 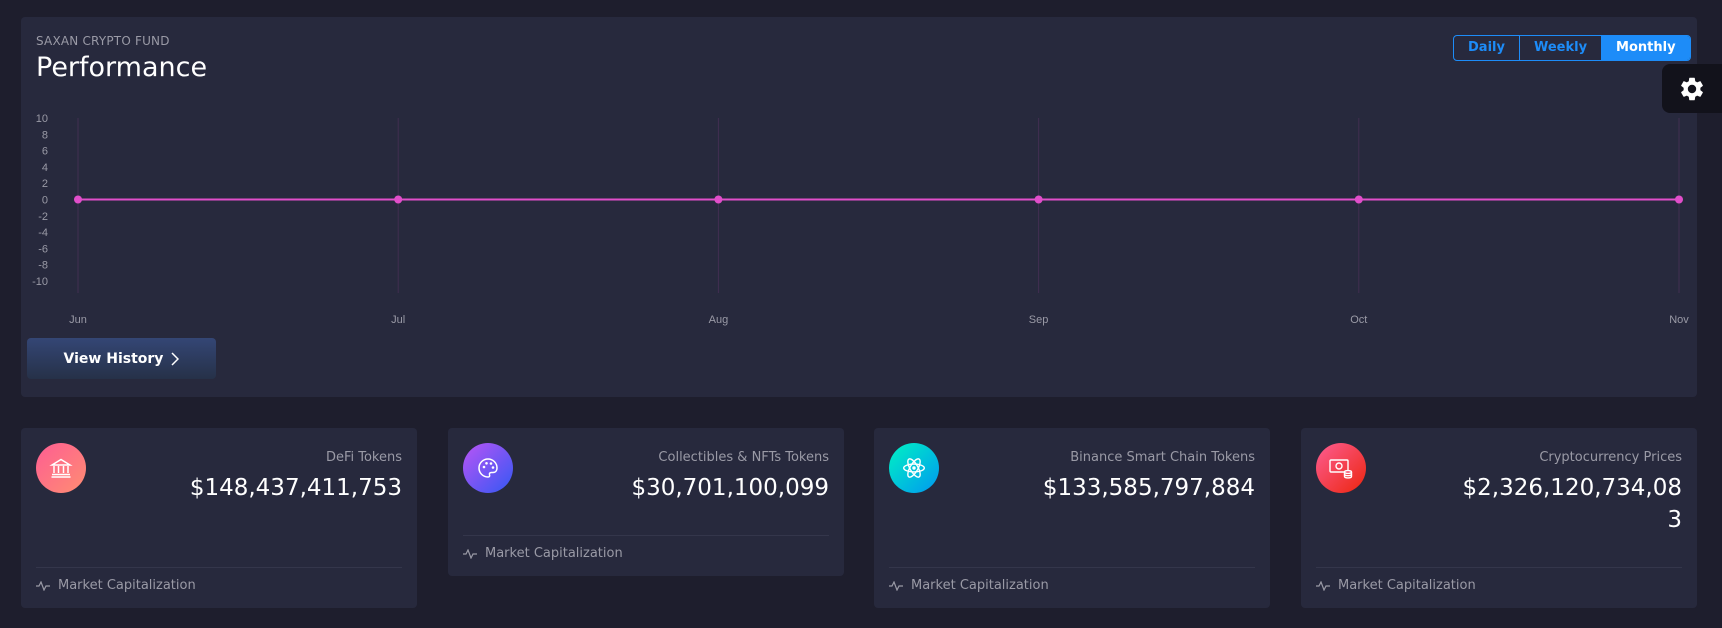 What do you see at coordinates (1162, 457) in the screenshot?
I see `stat-label: Binance Smart Chain Tokens` at bounding box center [1162, 457].